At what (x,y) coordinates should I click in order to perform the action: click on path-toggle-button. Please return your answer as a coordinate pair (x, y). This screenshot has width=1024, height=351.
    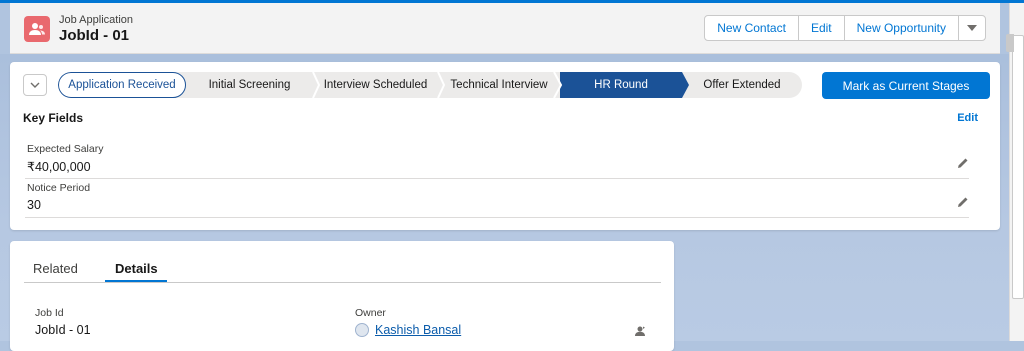
    Looking at the image, I should click on (35, 85).